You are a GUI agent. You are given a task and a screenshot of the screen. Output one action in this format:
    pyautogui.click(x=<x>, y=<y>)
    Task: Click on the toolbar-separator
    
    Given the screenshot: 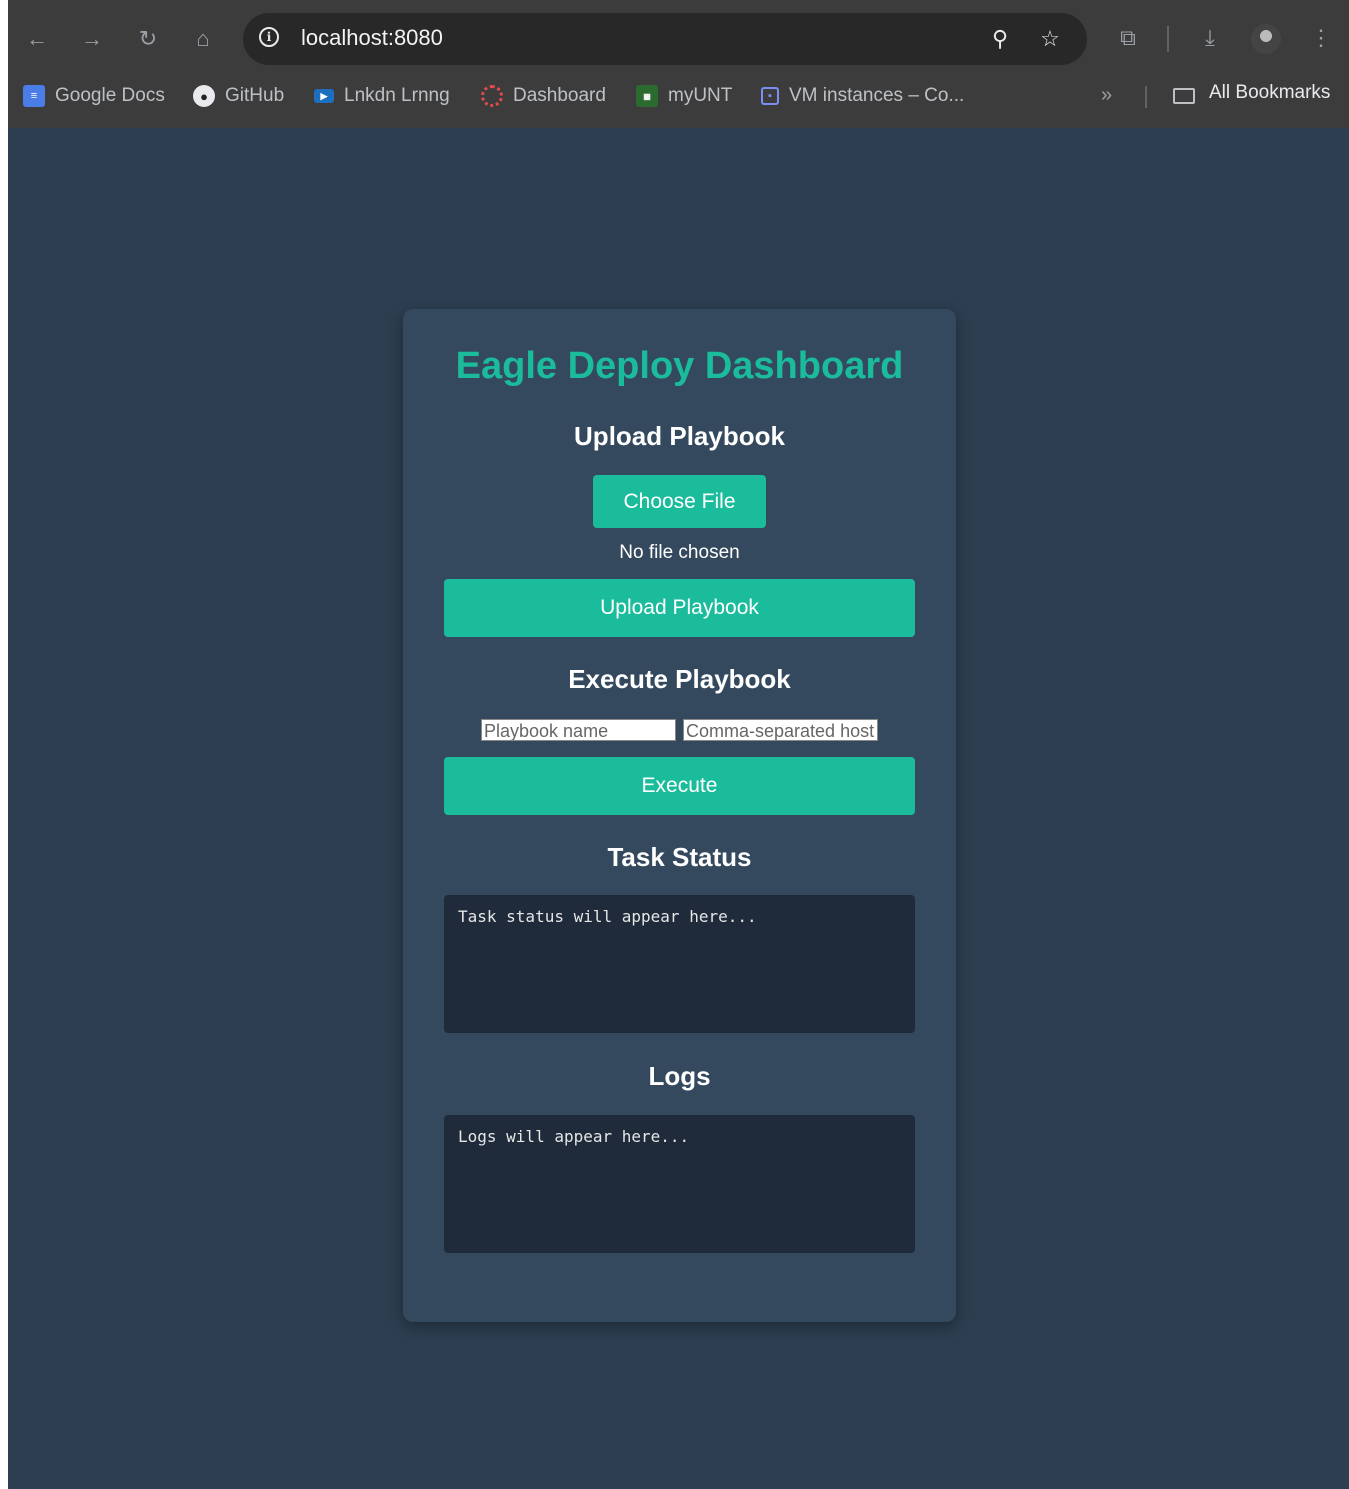 What is the action you would take?
    pyautogui.click(x=1168, y=39)
    